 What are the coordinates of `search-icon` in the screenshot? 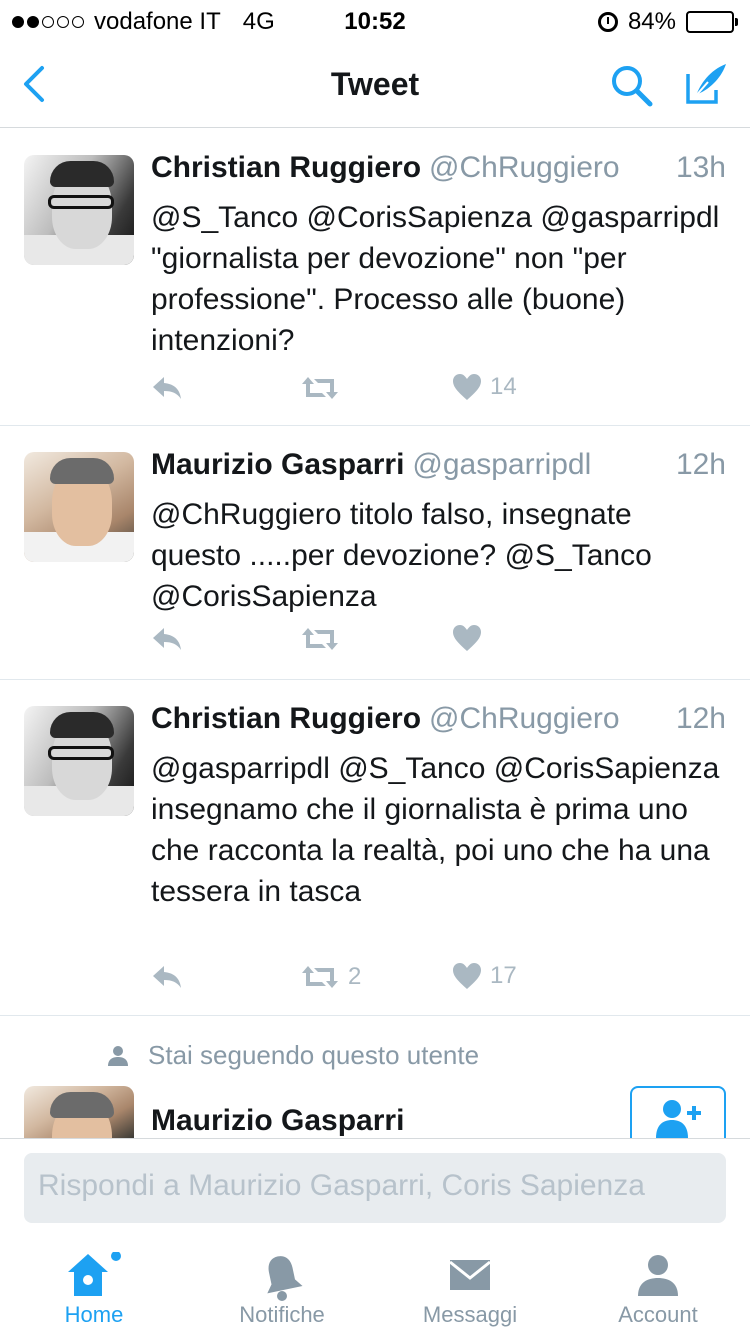 It's located at (631, 85).